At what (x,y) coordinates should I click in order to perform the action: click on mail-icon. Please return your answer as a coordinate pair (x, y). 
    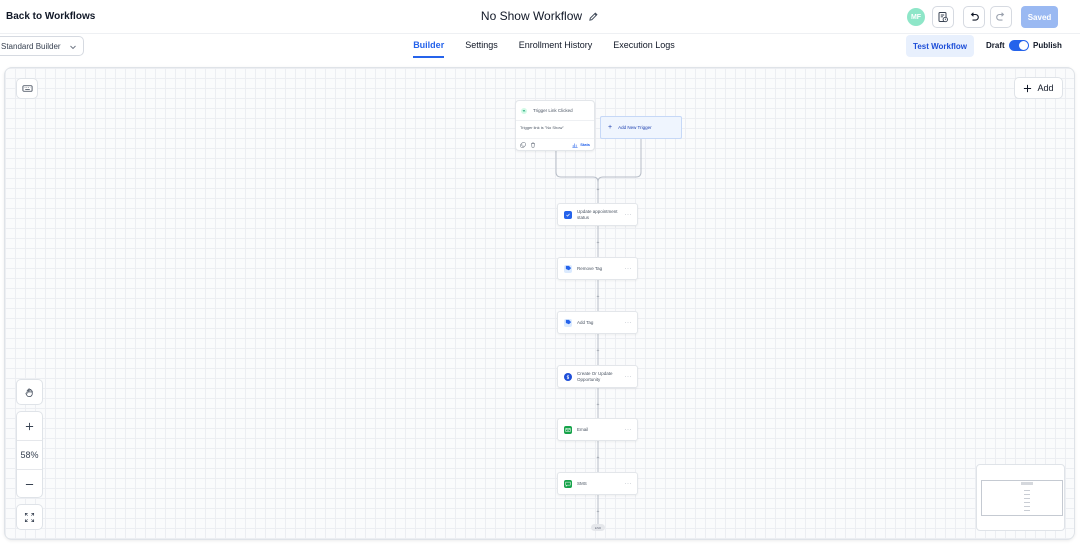
    Looking at the image, I should click on (568, 429).